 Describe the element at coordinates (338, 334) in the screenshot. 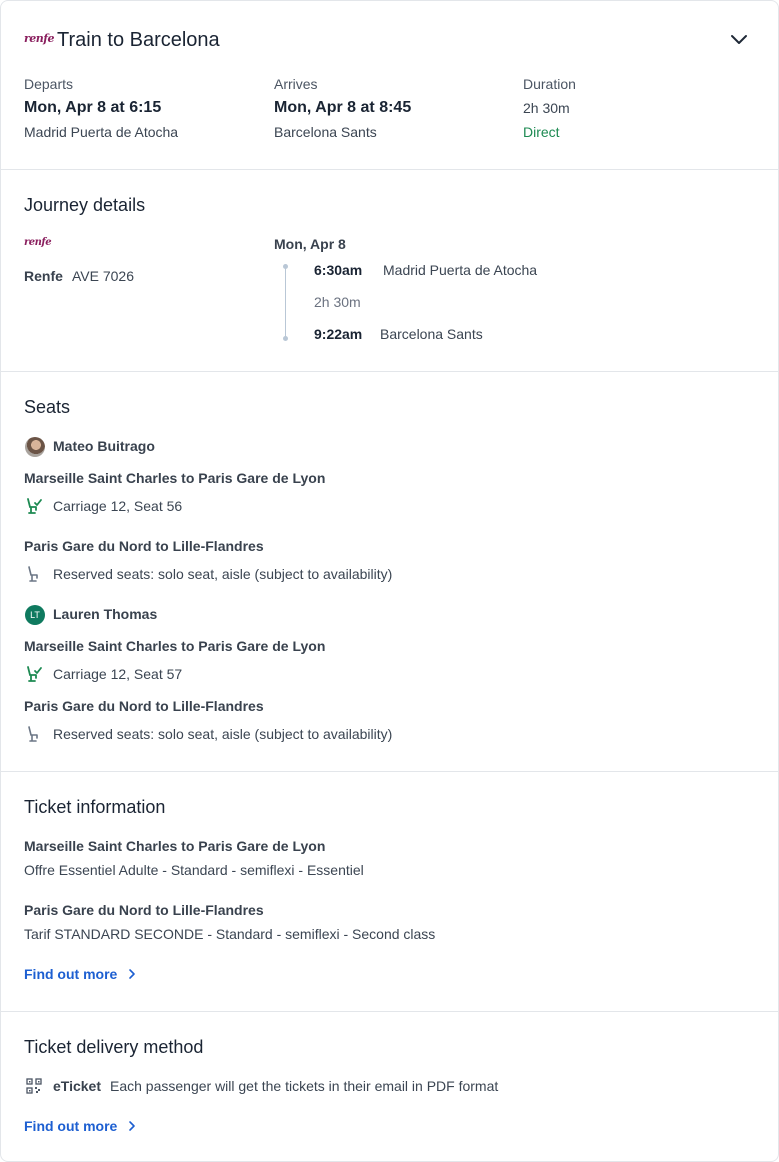

I see `arrival-time: 9:22am` at that location.